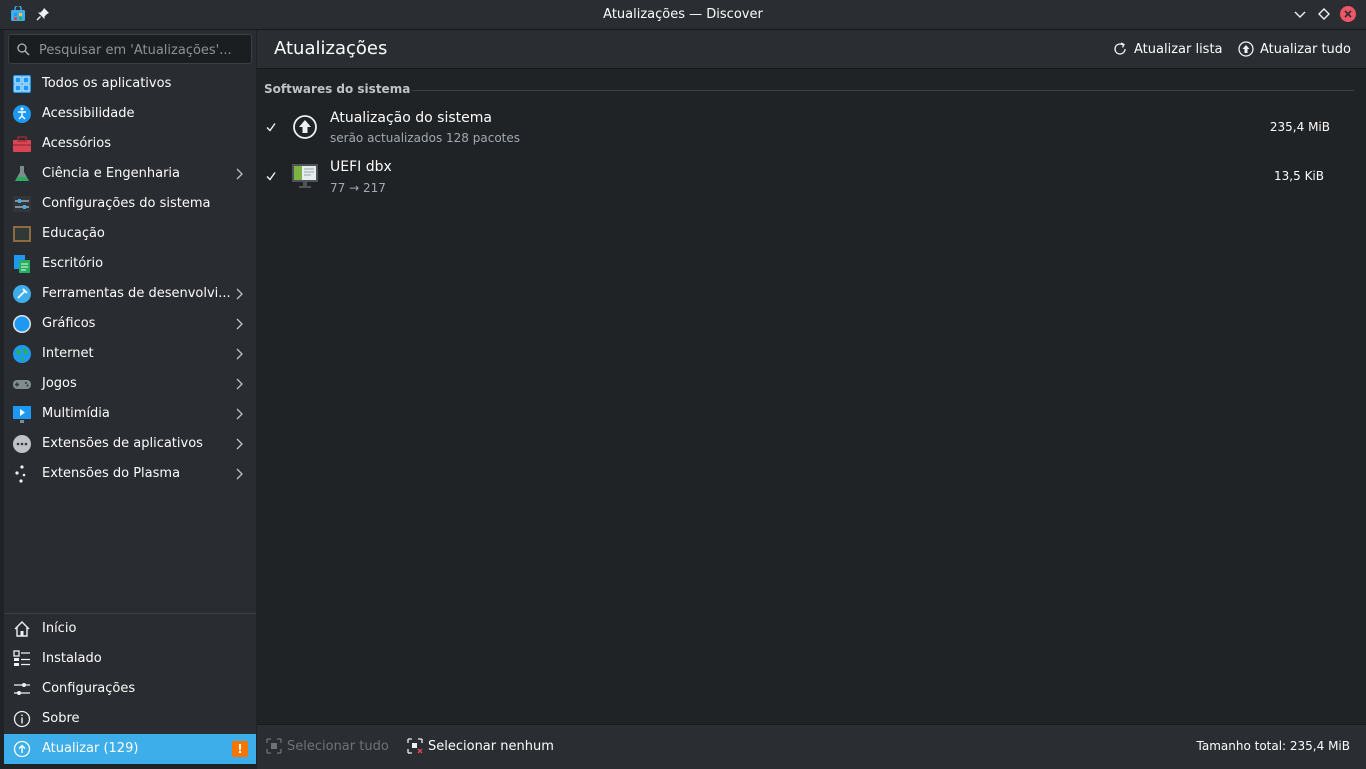  What do you see at coordinates (22, 414) in the screenshot?
I see `multimedia-icon` at bounding box center [22, 414].